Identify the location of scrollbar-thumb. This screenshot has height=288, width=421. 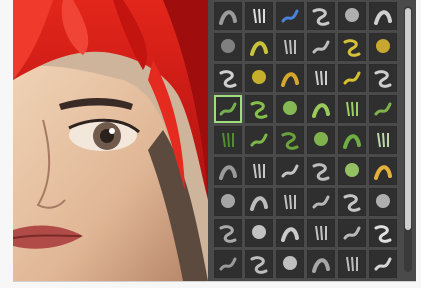
(408, 119).